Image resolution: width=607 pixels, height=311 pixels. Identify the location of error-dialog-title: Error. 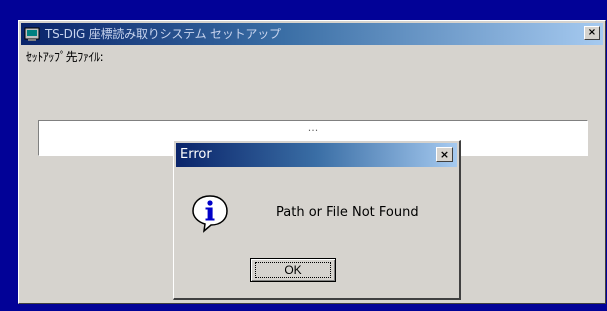
(196, 154).